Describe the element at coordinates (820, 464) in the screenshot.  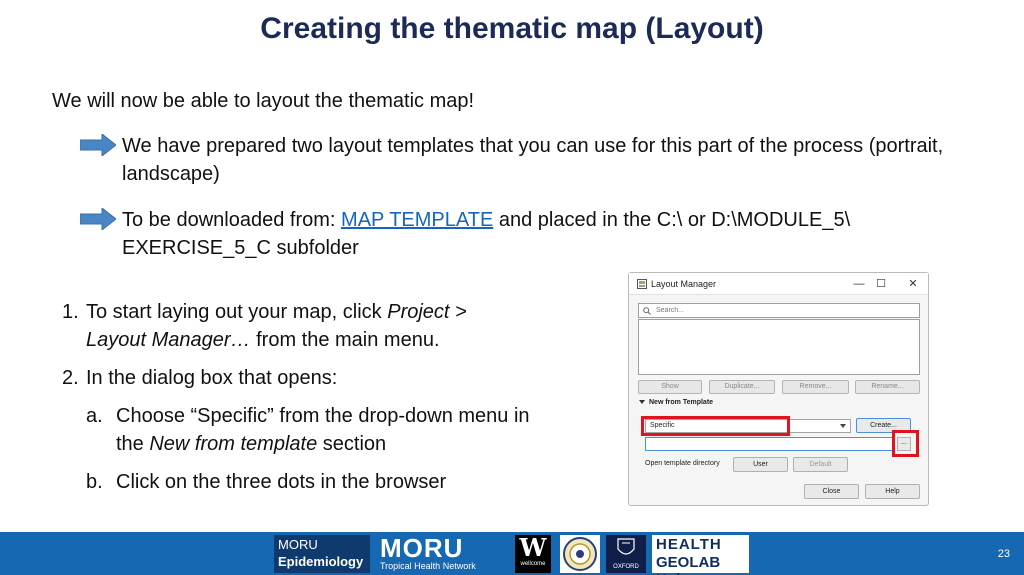
I see `default-button: Default` at that location.